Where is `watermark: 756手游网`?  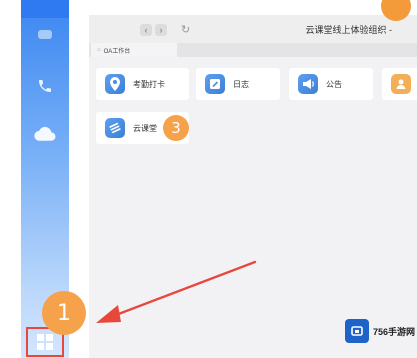
watermark: 756手游网 is located at coordinates (377, 331).